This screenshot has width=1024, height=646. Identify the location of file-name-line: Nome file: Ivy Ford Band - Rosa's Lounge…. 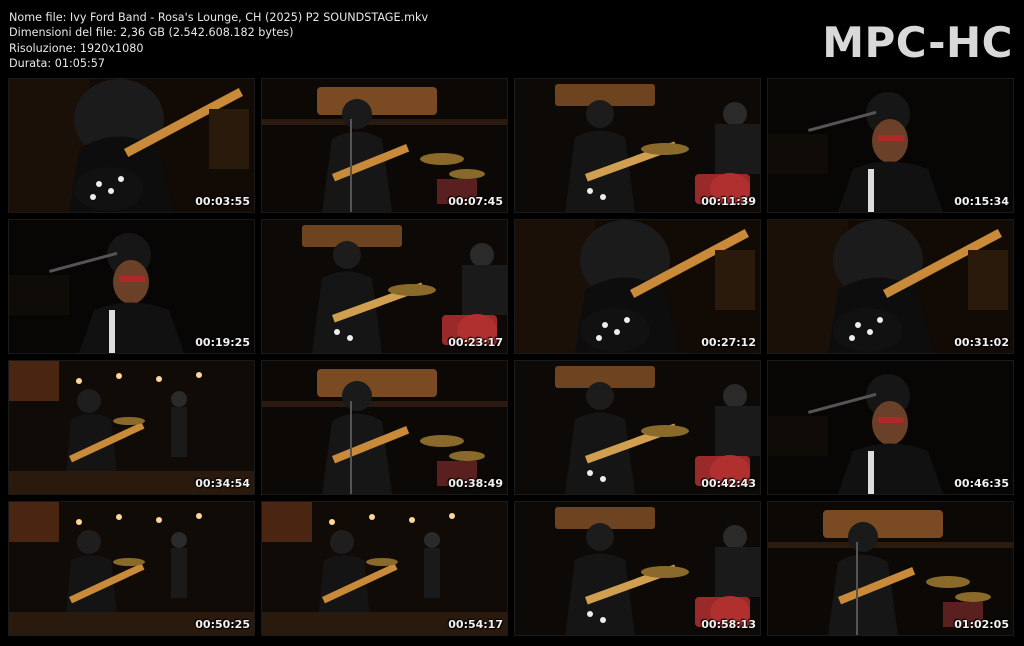
(219, 17).